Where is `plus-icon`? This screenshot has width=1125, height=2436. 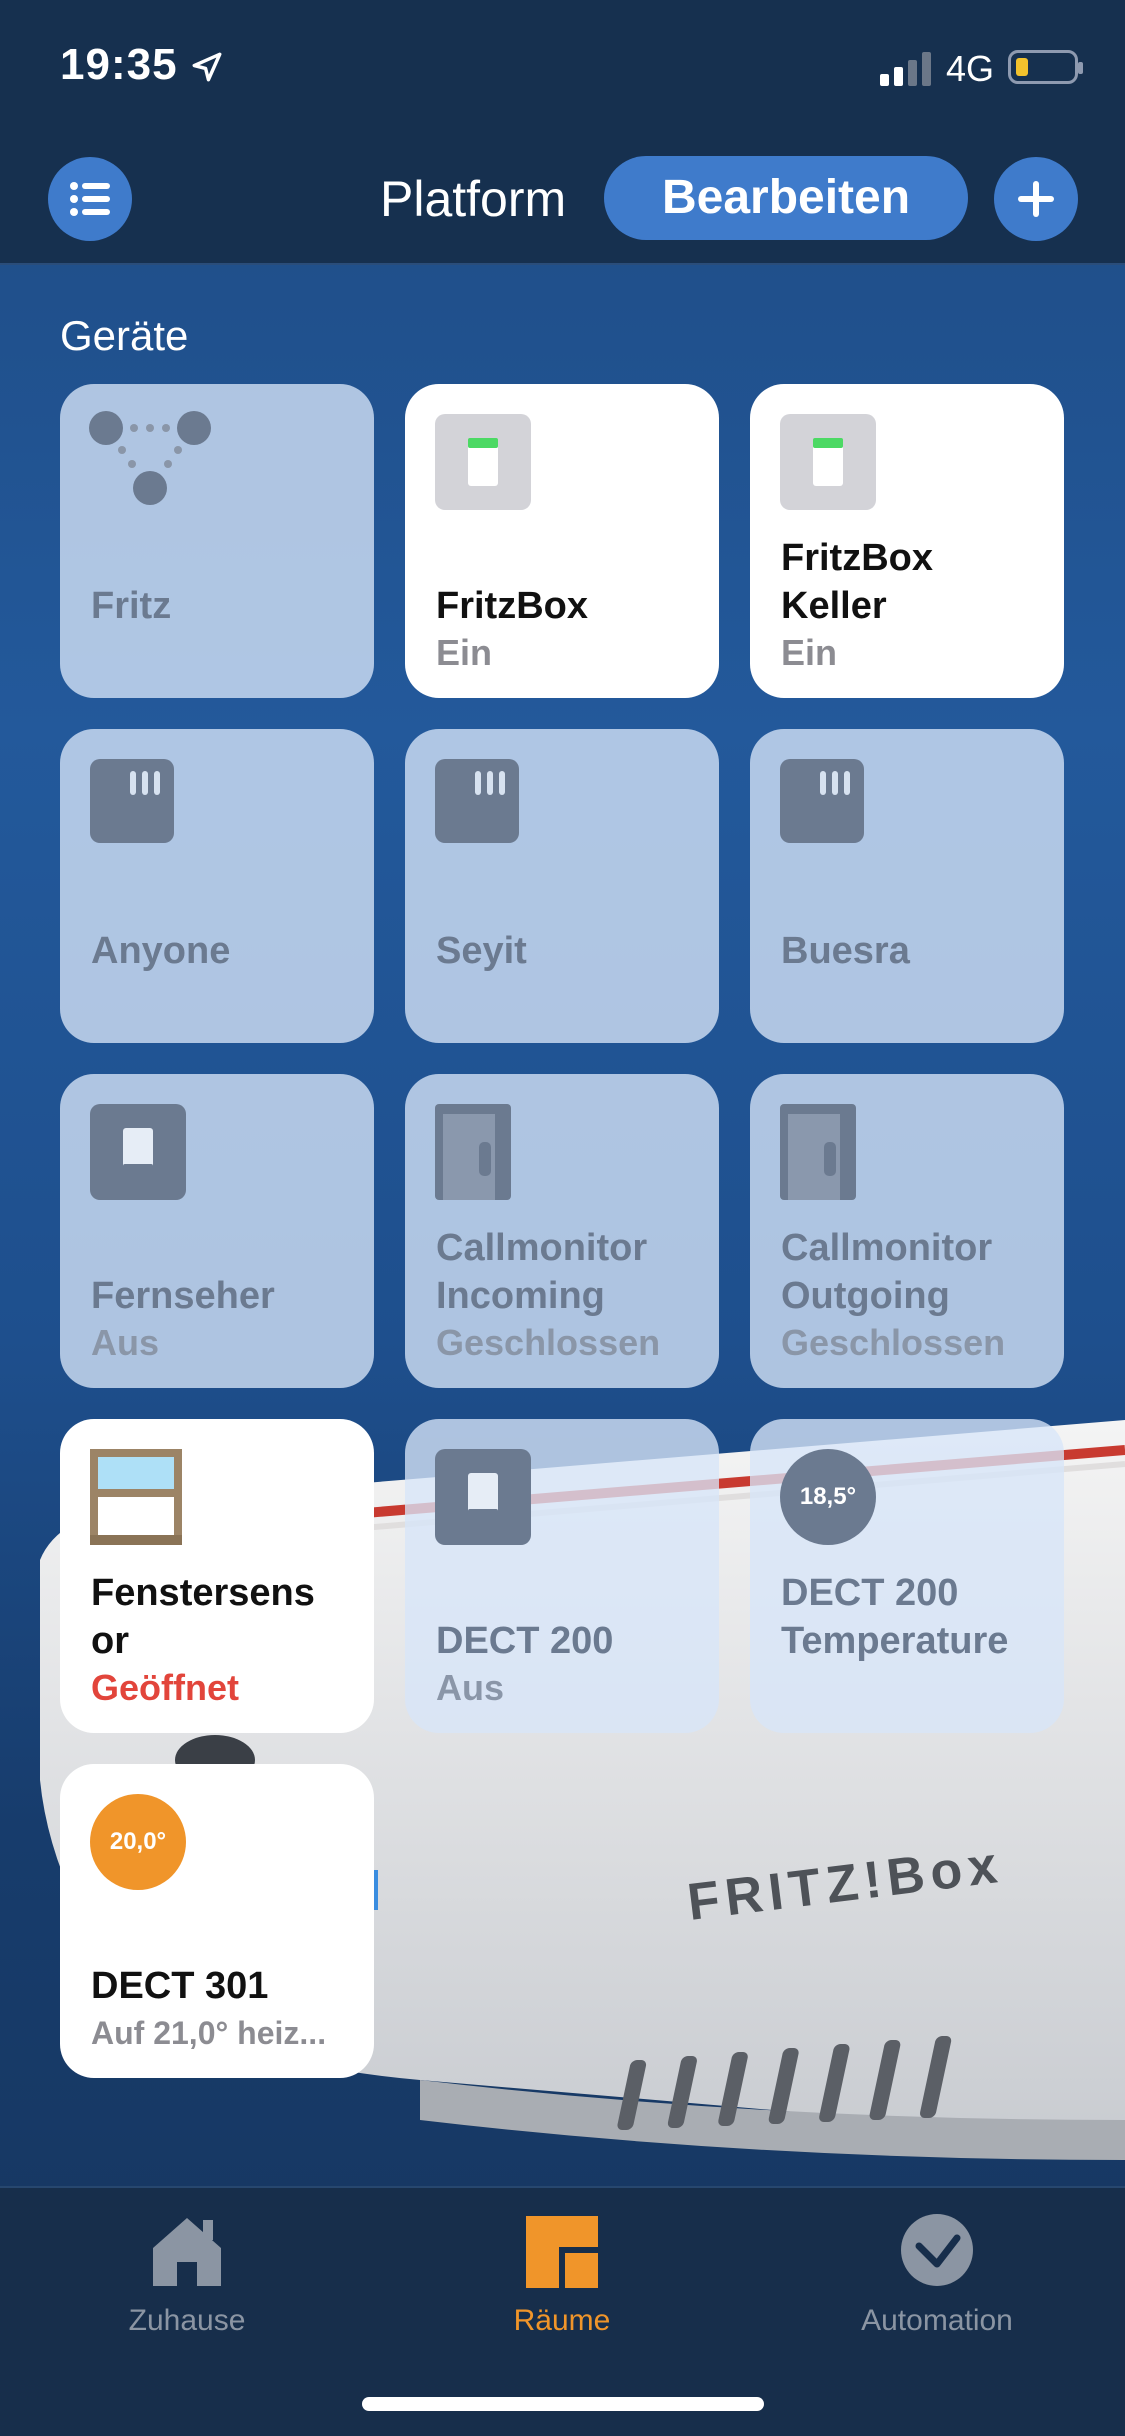
plus-icon is located at coordinates (1036, 199).